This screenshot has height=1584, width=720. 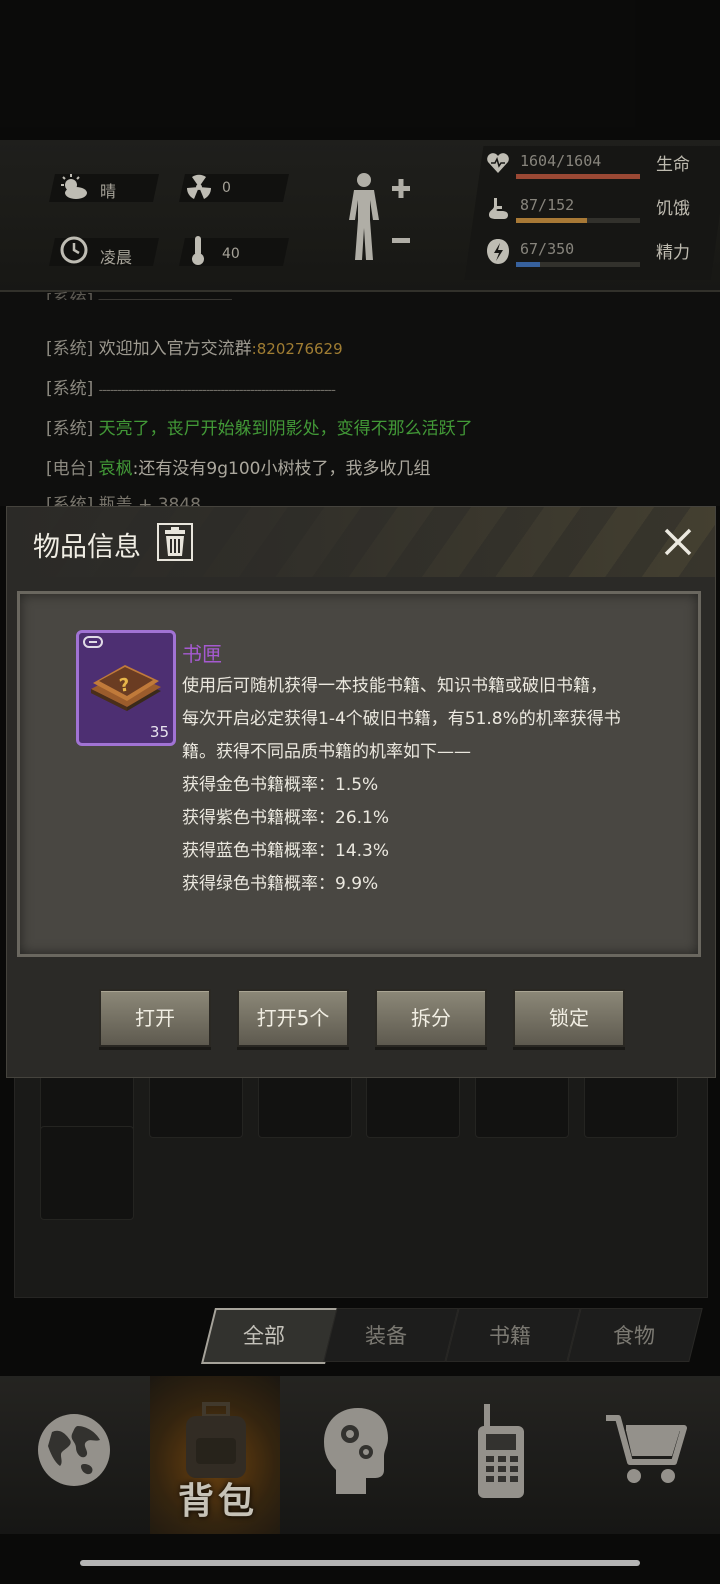 What do you see at coordinates (87, 547) in the screenshot?
I see `dialog-title: 物品信息` at bounding box center [87, 547].